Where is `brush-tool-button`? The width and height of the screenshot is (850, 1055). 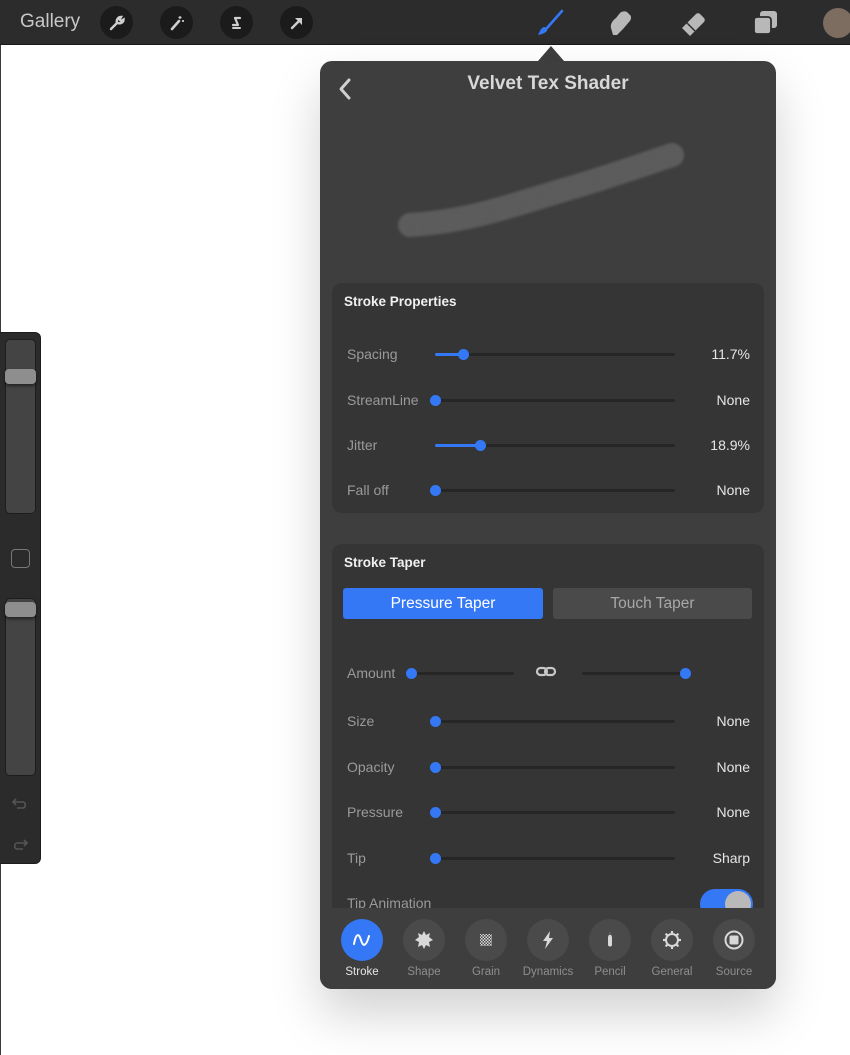
brush-tool-button is located at coordinates (550, 23).